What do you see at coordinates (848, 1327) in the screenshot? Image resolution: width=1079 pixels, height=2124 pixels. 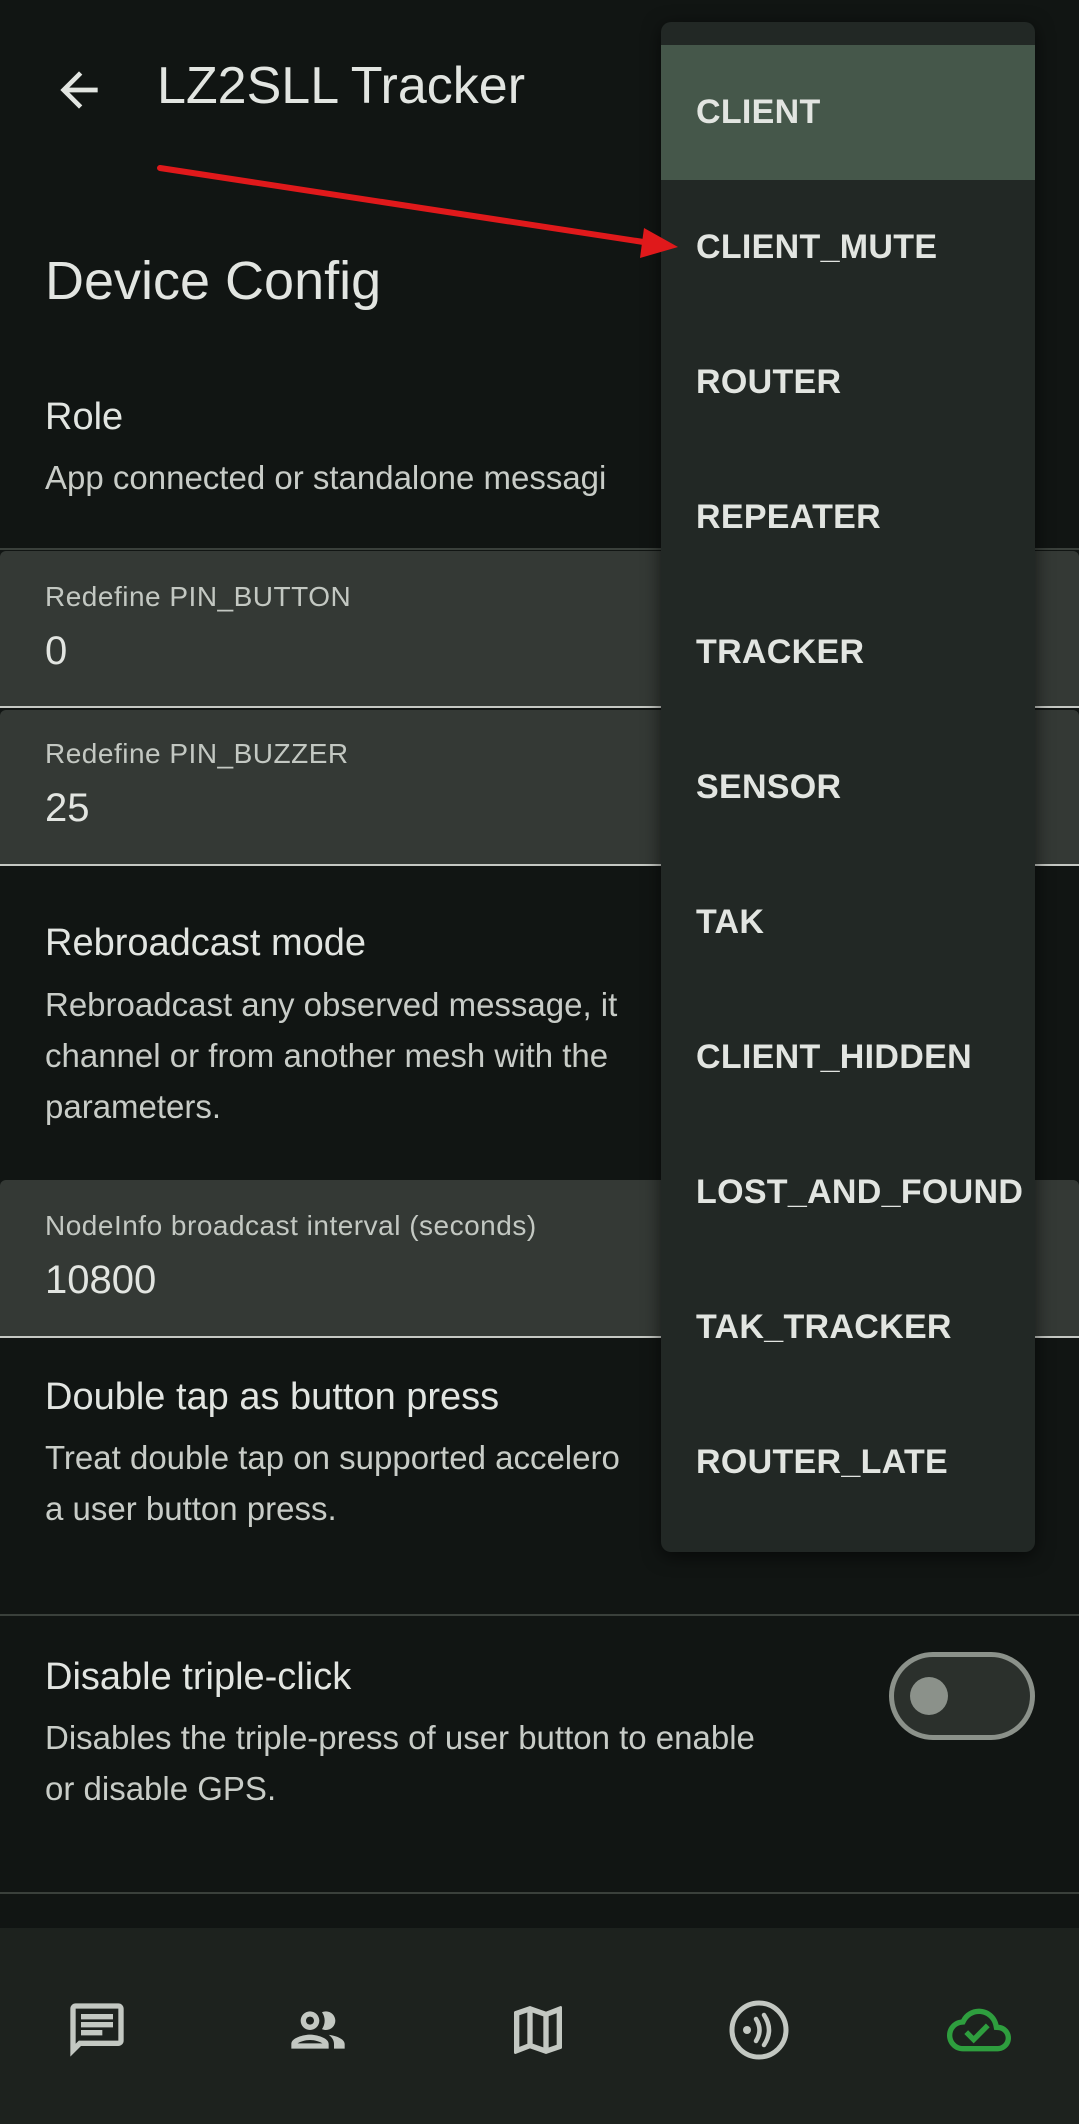 I see `menu-item-tak-tracker: TAK_TRACKER` at bounding box center [848, 1327].